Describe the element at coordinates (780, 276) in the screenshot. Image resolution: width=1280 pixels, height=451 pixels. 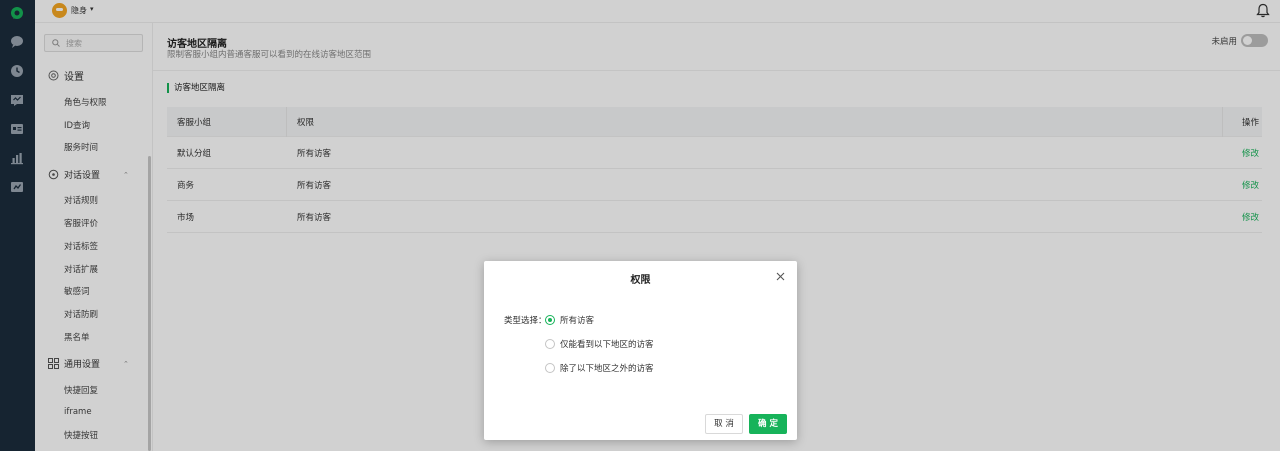
I see `close-icon` at that location.